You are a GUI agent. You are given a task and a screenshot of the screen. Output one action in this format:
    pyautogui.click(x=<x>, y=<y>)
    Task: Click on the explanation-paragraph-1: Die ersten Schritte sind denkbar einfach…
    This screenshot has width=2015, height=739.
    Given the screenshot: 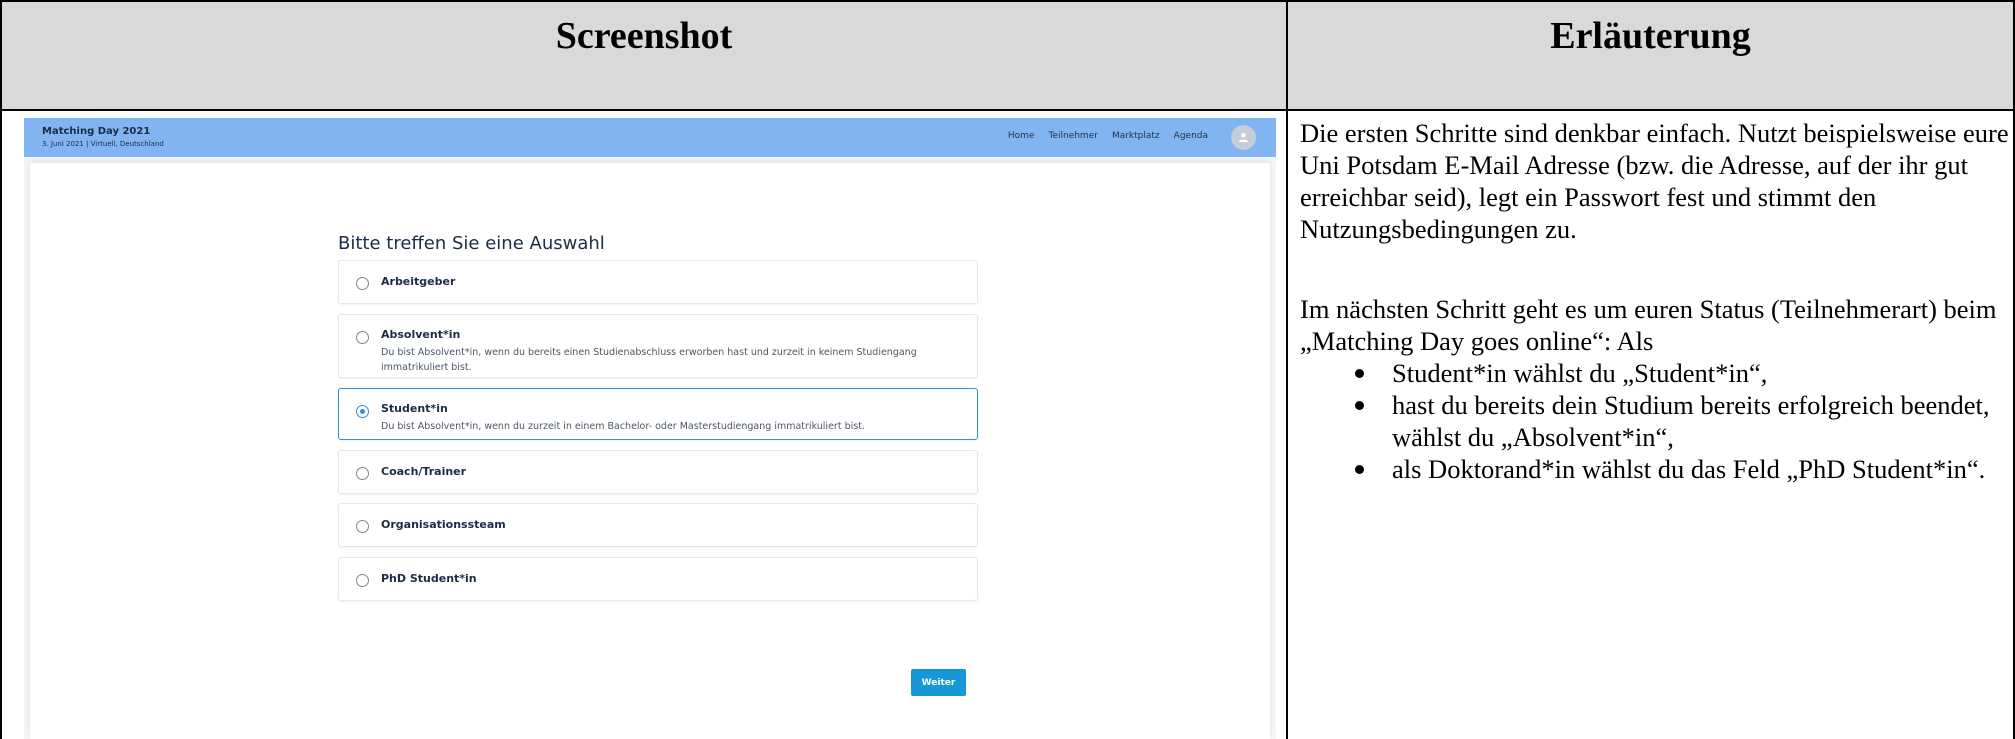 What is the action you would take?
    pyautogui.click(x=1654, y=181)
    